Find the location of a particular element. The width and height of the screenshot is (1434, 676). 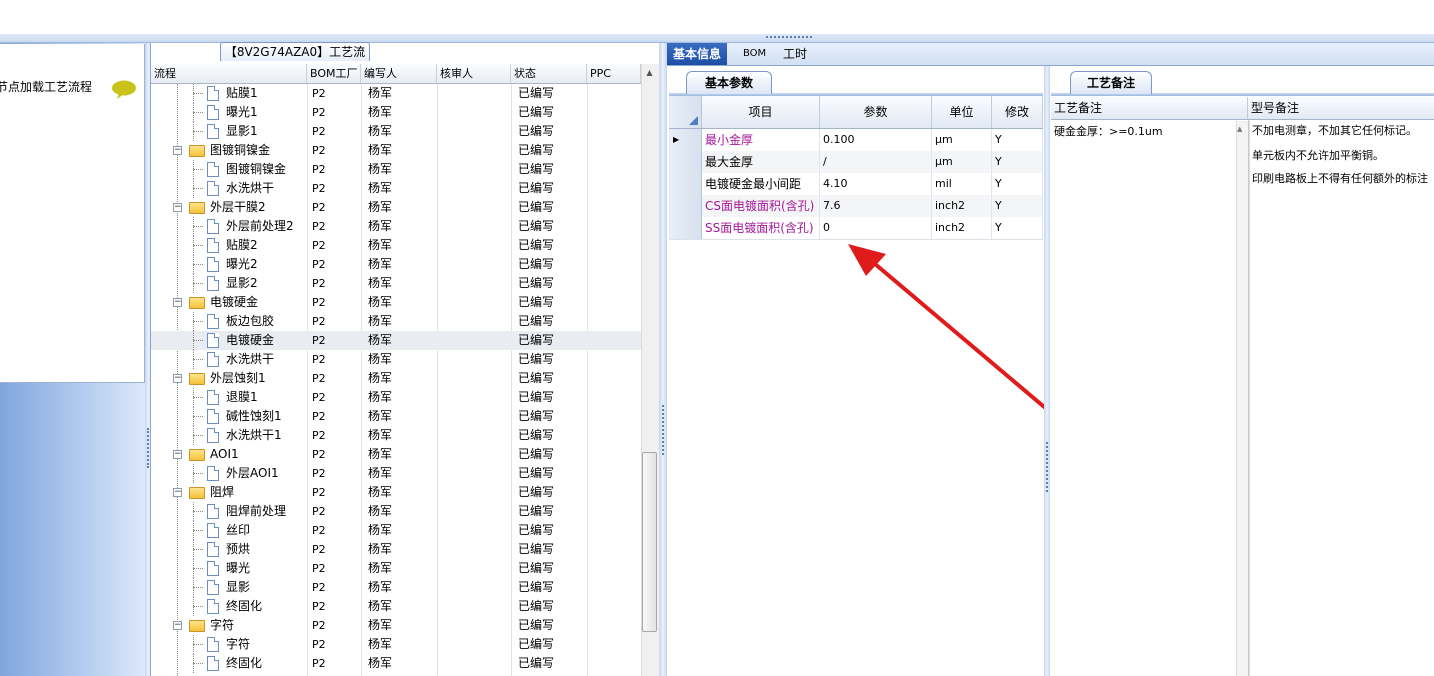

tree-row: 曝光 P2 杨军 已编写 is located at coordinates (396, 568).